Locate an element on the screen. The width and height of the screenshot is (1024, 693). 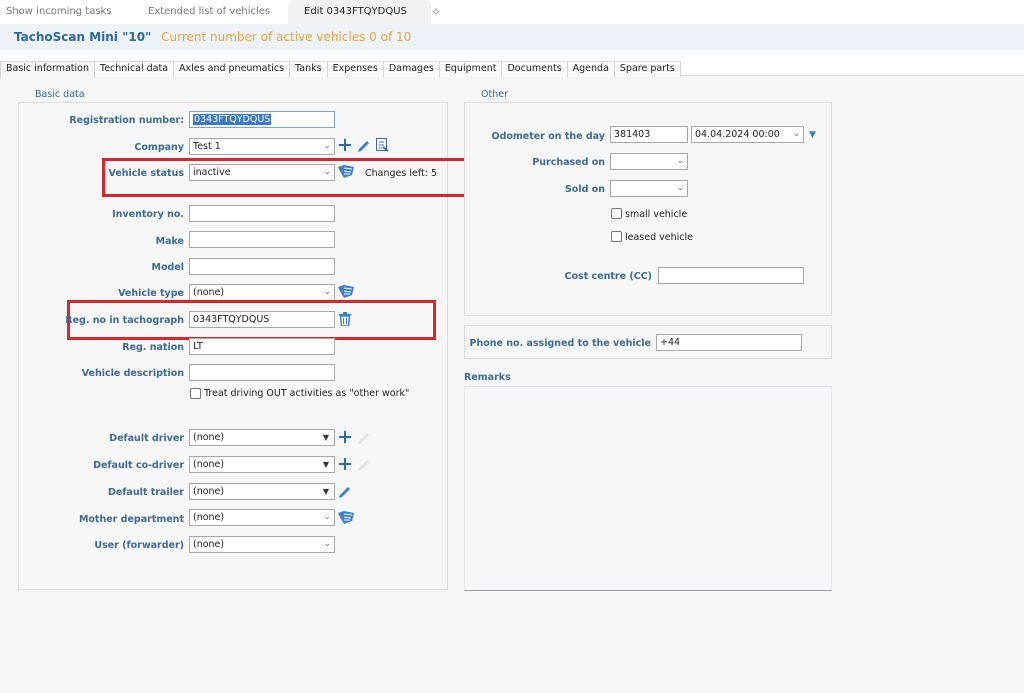
trash-icon is located at coordinates (345, 320).